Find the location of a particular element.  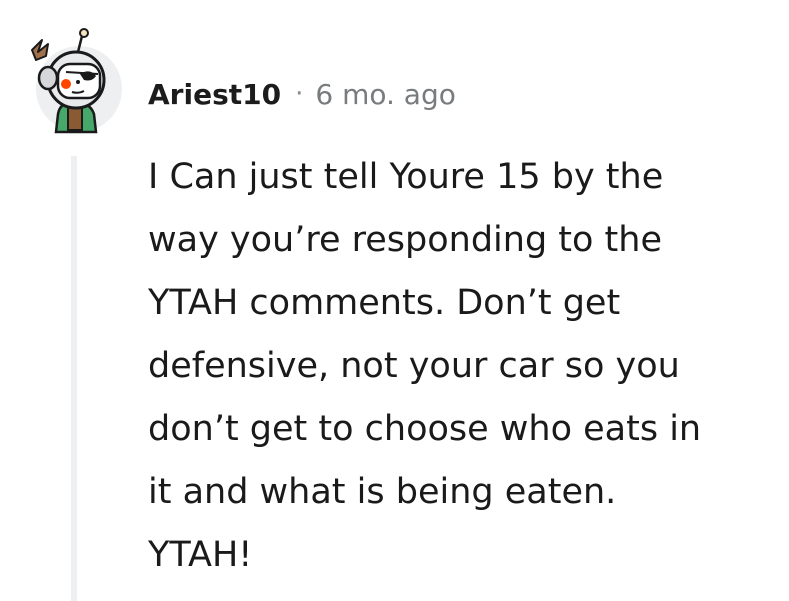

comment-text-line: I Can just tell Youre 15 by the is located at coordinates (406, 177).